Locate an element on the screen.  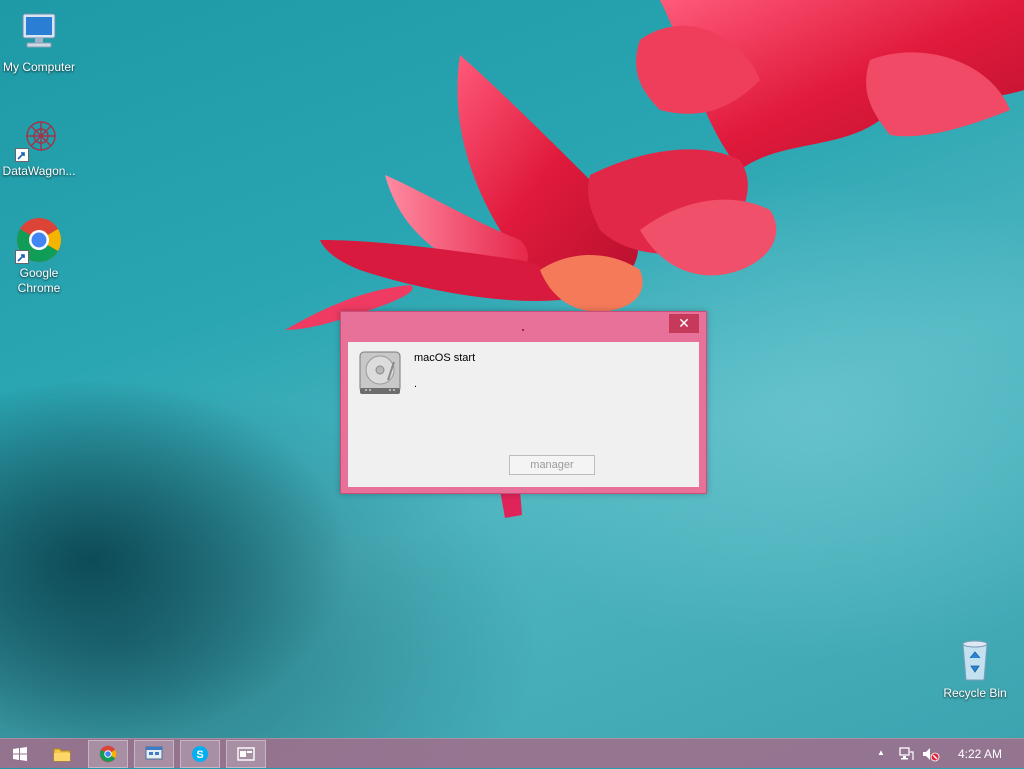
taskbar-network-app is located at coordinates (154, 754).